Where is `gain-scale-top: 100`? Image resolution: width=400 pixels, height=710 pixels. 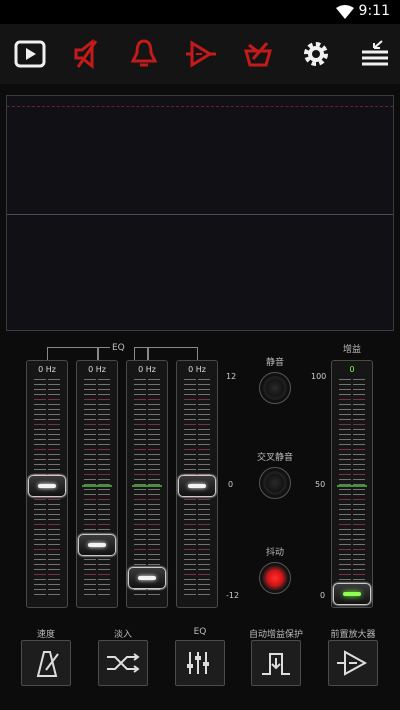
gain-scale-top: 100 is located at coordinates (319, 376).